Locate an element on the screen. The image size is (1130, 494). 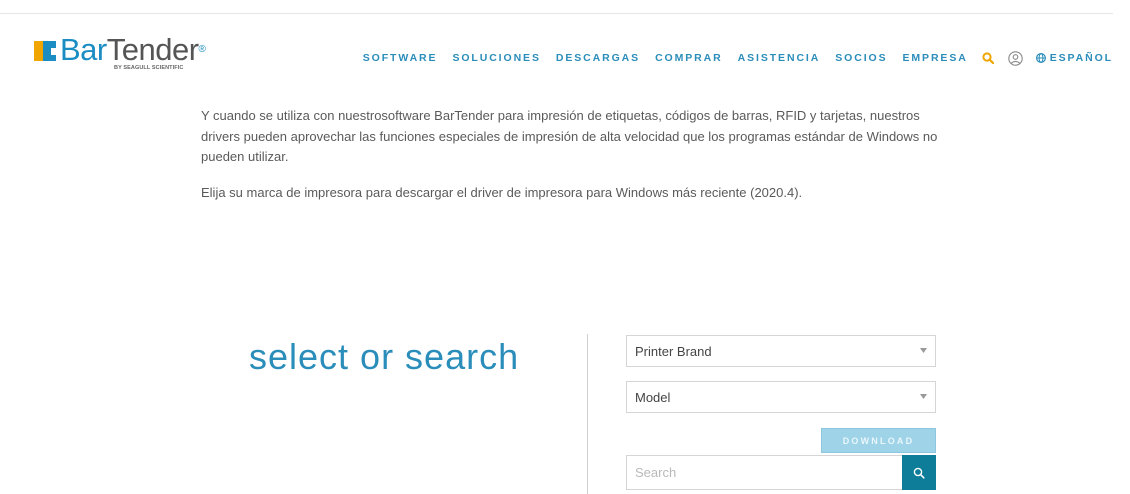
search-button is located at coordinates (919, 472).